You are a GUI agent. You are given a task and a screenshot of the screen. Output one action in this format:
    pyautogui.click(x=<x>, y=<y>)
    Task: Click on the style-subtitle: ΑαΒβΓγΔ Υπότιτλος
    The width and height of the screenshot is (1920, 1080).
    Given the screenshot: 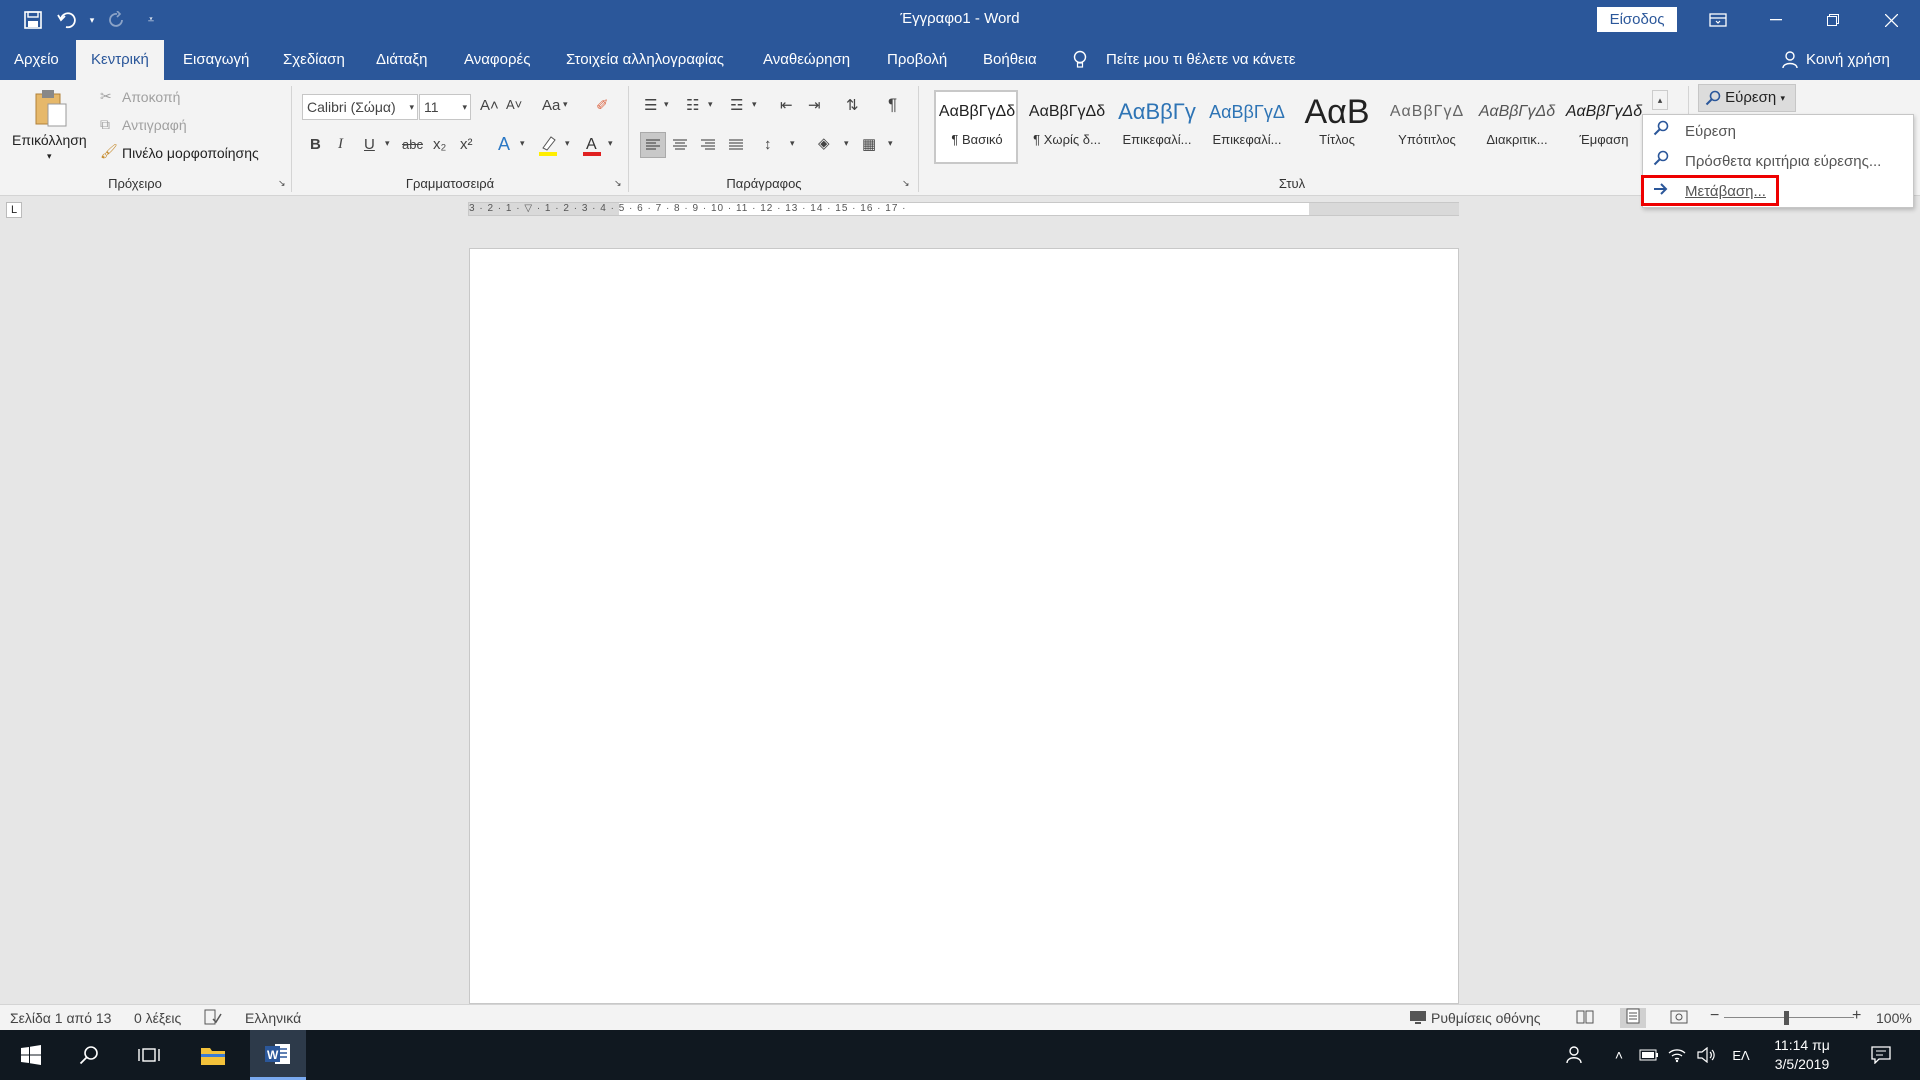 What is the action you would take?
    pyautogui.click(x=1427, y=127)
    